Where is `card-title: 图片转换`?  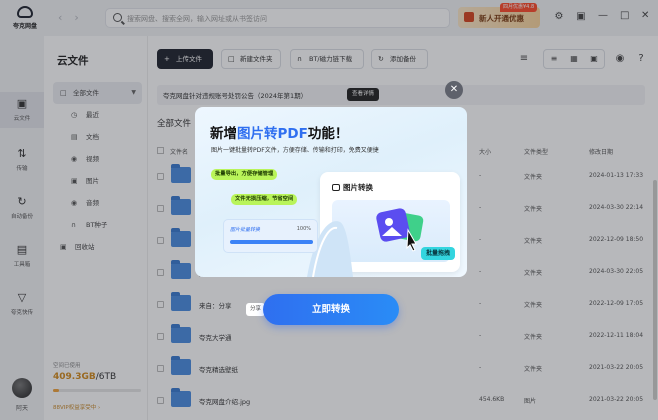
card-title: 图片转换 is located at coordinates (352, 187).